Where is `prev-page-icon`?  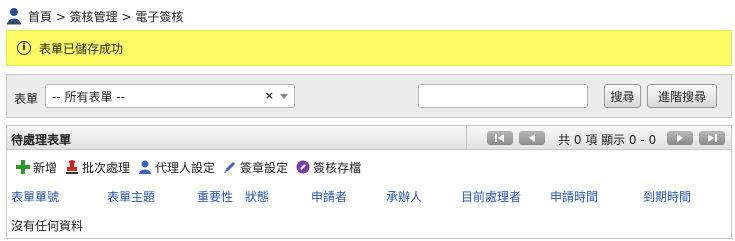
prev-page-icon is located at coordinates (532, 138).